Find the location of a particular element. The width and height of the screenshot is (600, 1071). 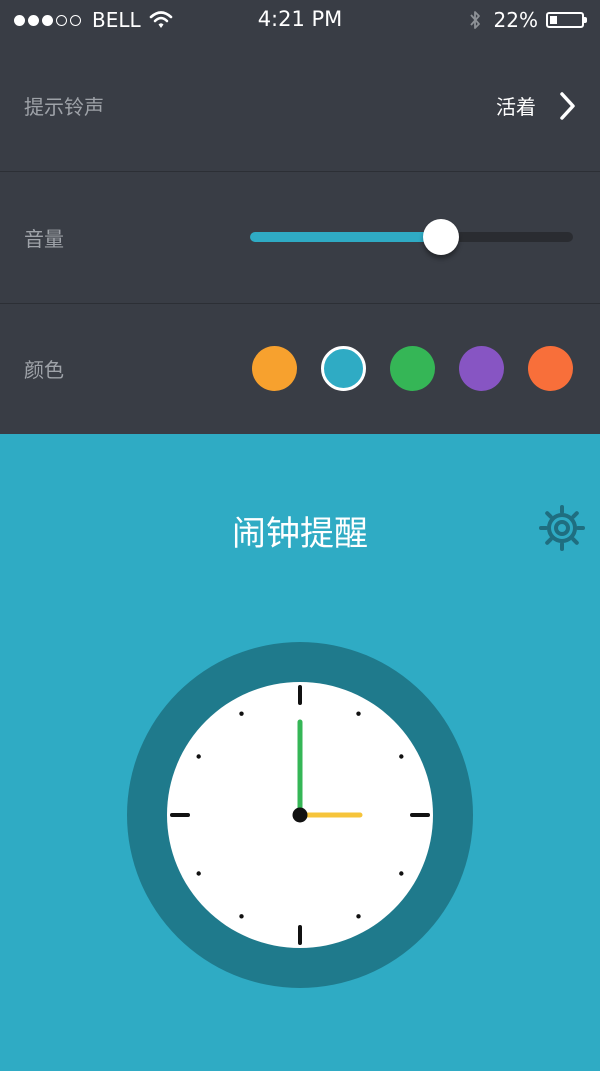

battery-percentage: 22% is located at coordinates (515, 20).